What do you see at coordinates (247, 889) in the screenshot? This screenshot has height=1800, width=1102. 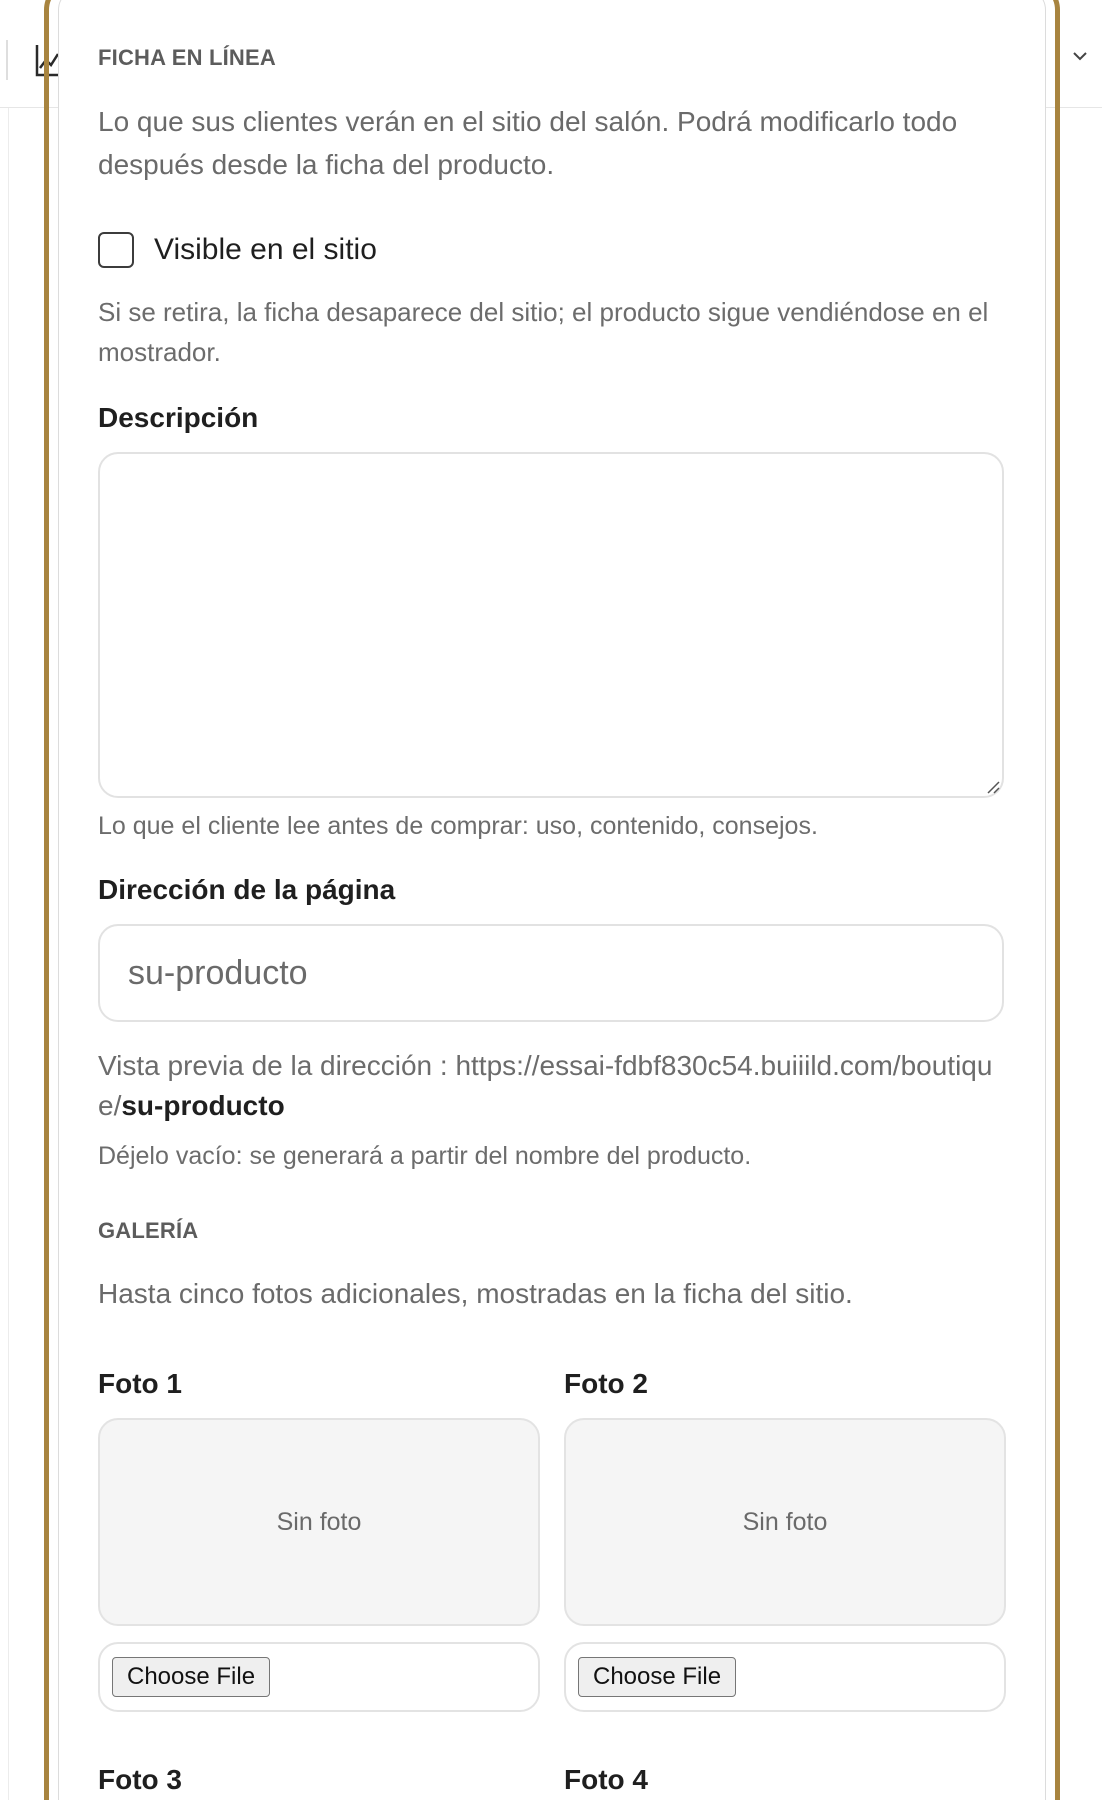 I see `page-address-label: Dirección de la página` at bounding box center [247, 889].